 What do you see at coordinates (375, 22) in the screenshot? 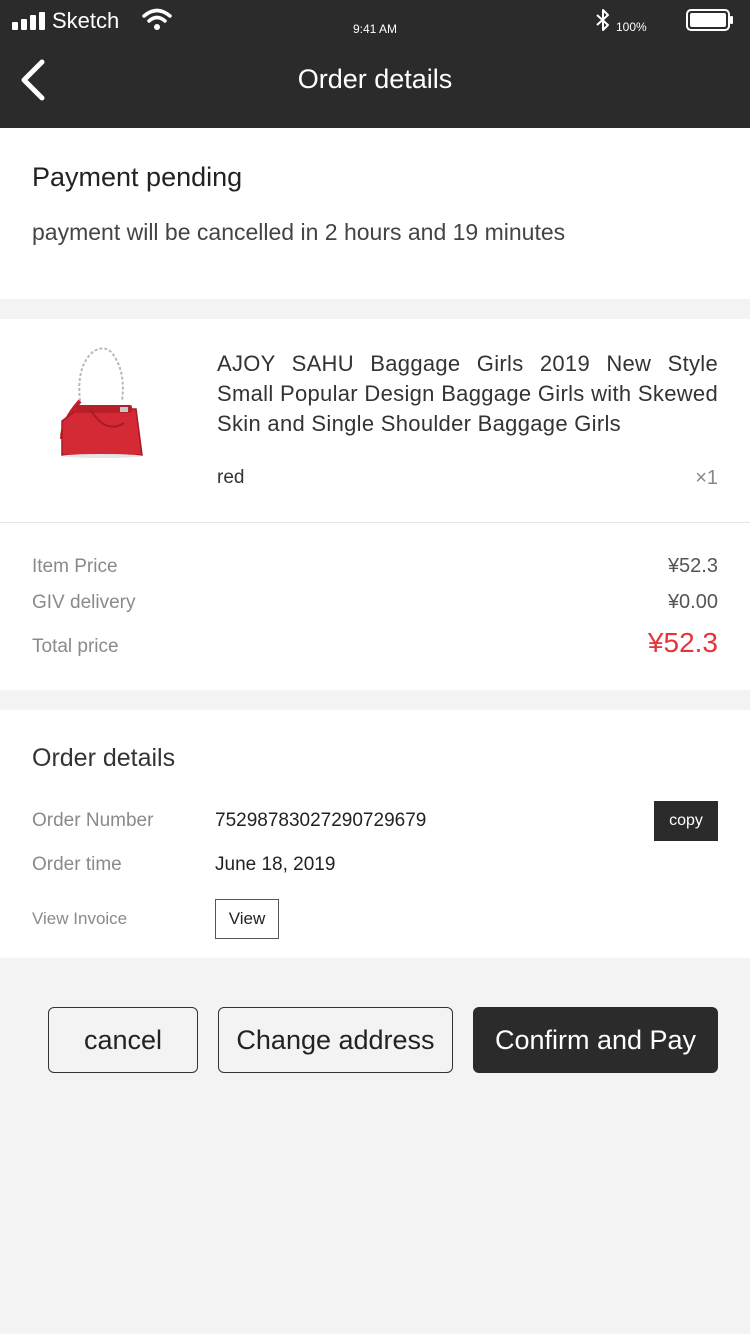
I see `status-bar: Sketch 9:41 AM 100%` at bounding box center [375, 22].